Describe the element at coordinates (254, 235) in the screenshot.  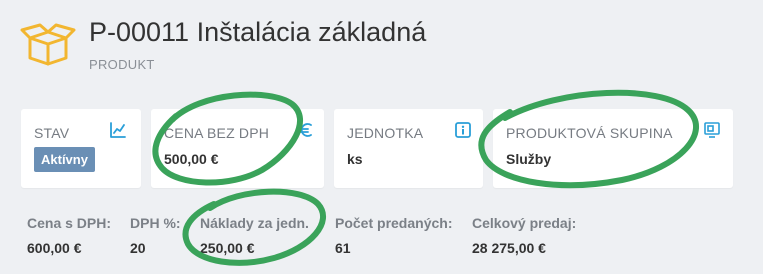
I see `stat-unit-cost: Náklady za jedn. 250,00 €` at that location.